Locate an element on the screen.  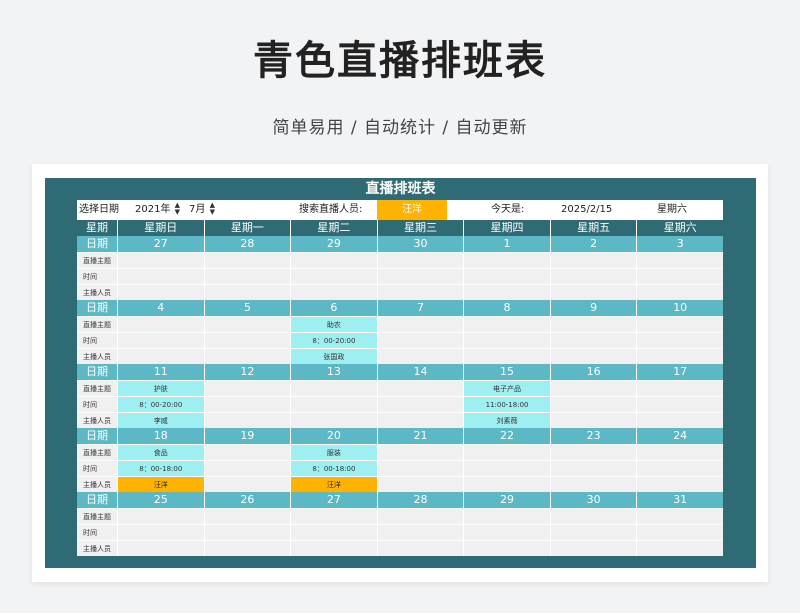
date-cell: 31 is located at coordinates (679, 500).